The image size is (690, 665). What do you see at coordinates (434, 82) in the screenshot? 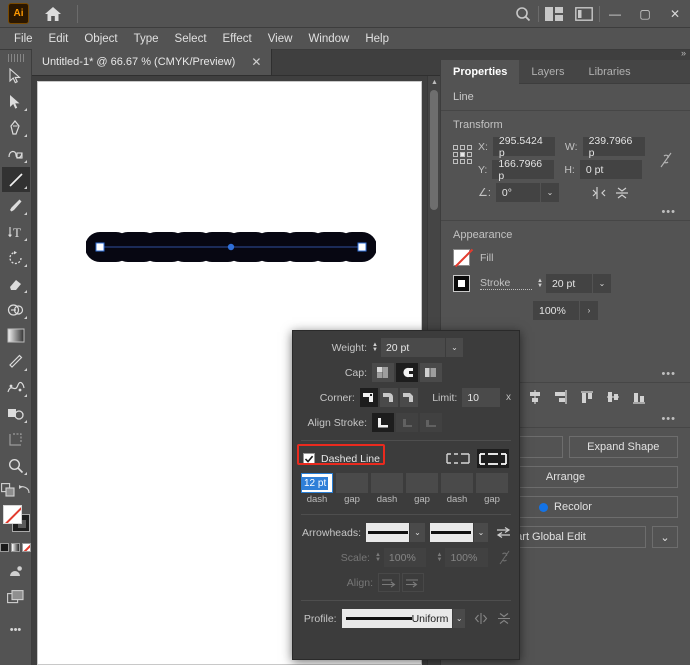
I see `scroll-up-icon: ▲` at bounding box center [434, 82].